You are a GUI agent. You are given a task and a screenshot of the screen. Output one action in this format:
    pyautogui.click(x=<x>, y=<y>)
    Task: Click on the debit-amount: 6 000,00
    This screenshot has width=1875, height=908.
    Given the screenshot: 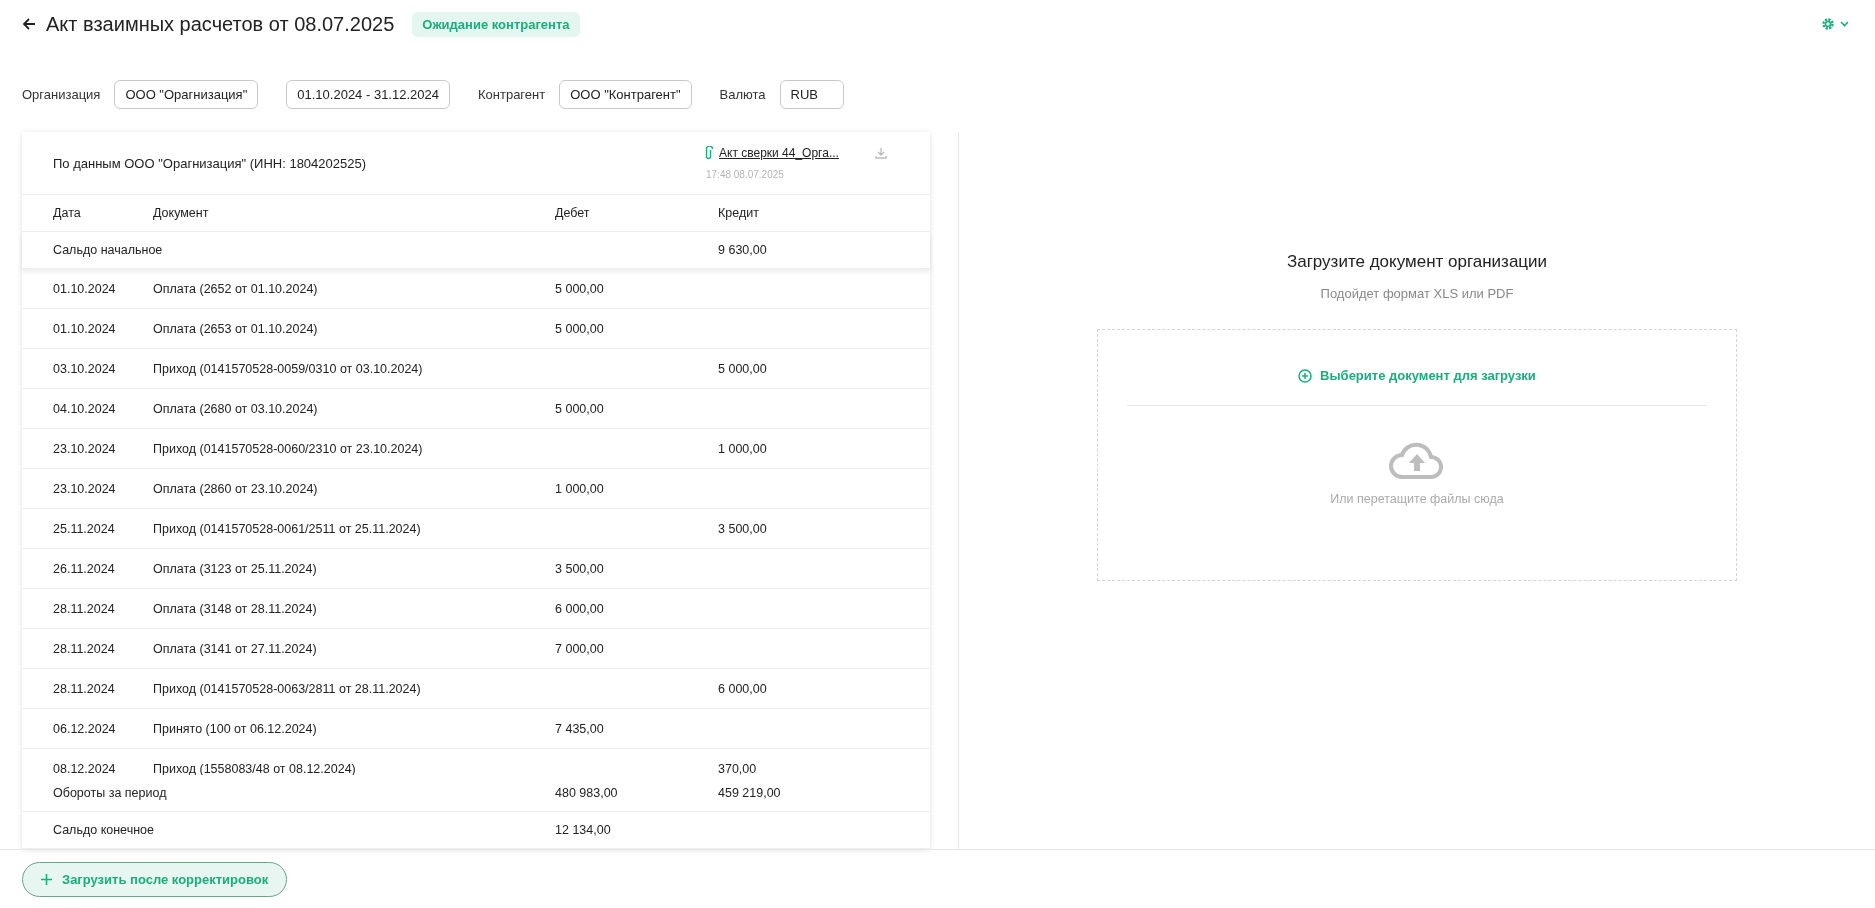 What is the action you would take?
    pyautogui.click(x=580, y=608)
    